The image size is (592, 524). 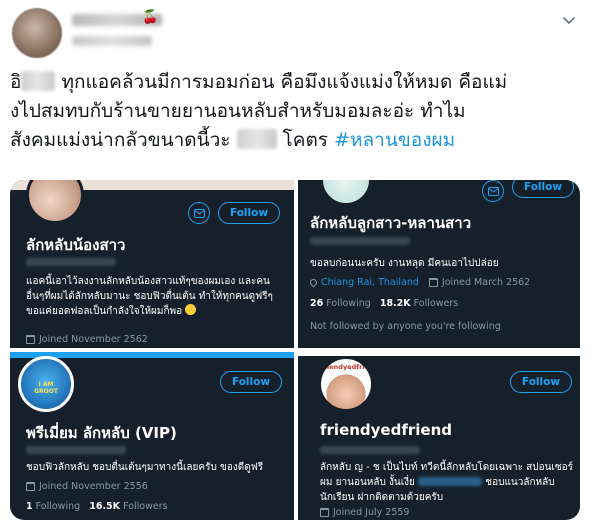 What do you see at coordinates (305, 140) in the screenshot?
I see `tweet-text-segment: โคตร` at bounding box center [305, 140].